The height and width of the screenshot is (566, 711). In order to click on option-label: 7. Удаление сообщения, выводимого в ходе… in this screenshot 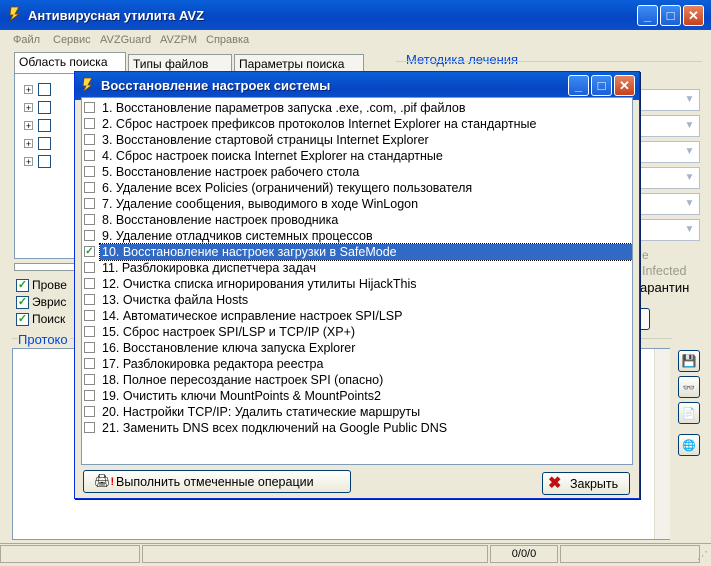, I will do `click(260, 204)`.